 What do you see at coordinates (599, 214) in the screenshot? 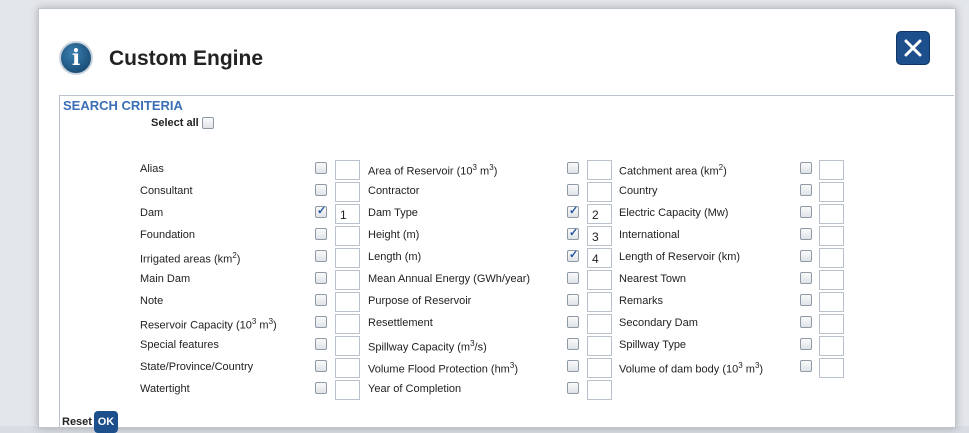
I see `criterion-order-input: 2` at bounding box center [599, 214].